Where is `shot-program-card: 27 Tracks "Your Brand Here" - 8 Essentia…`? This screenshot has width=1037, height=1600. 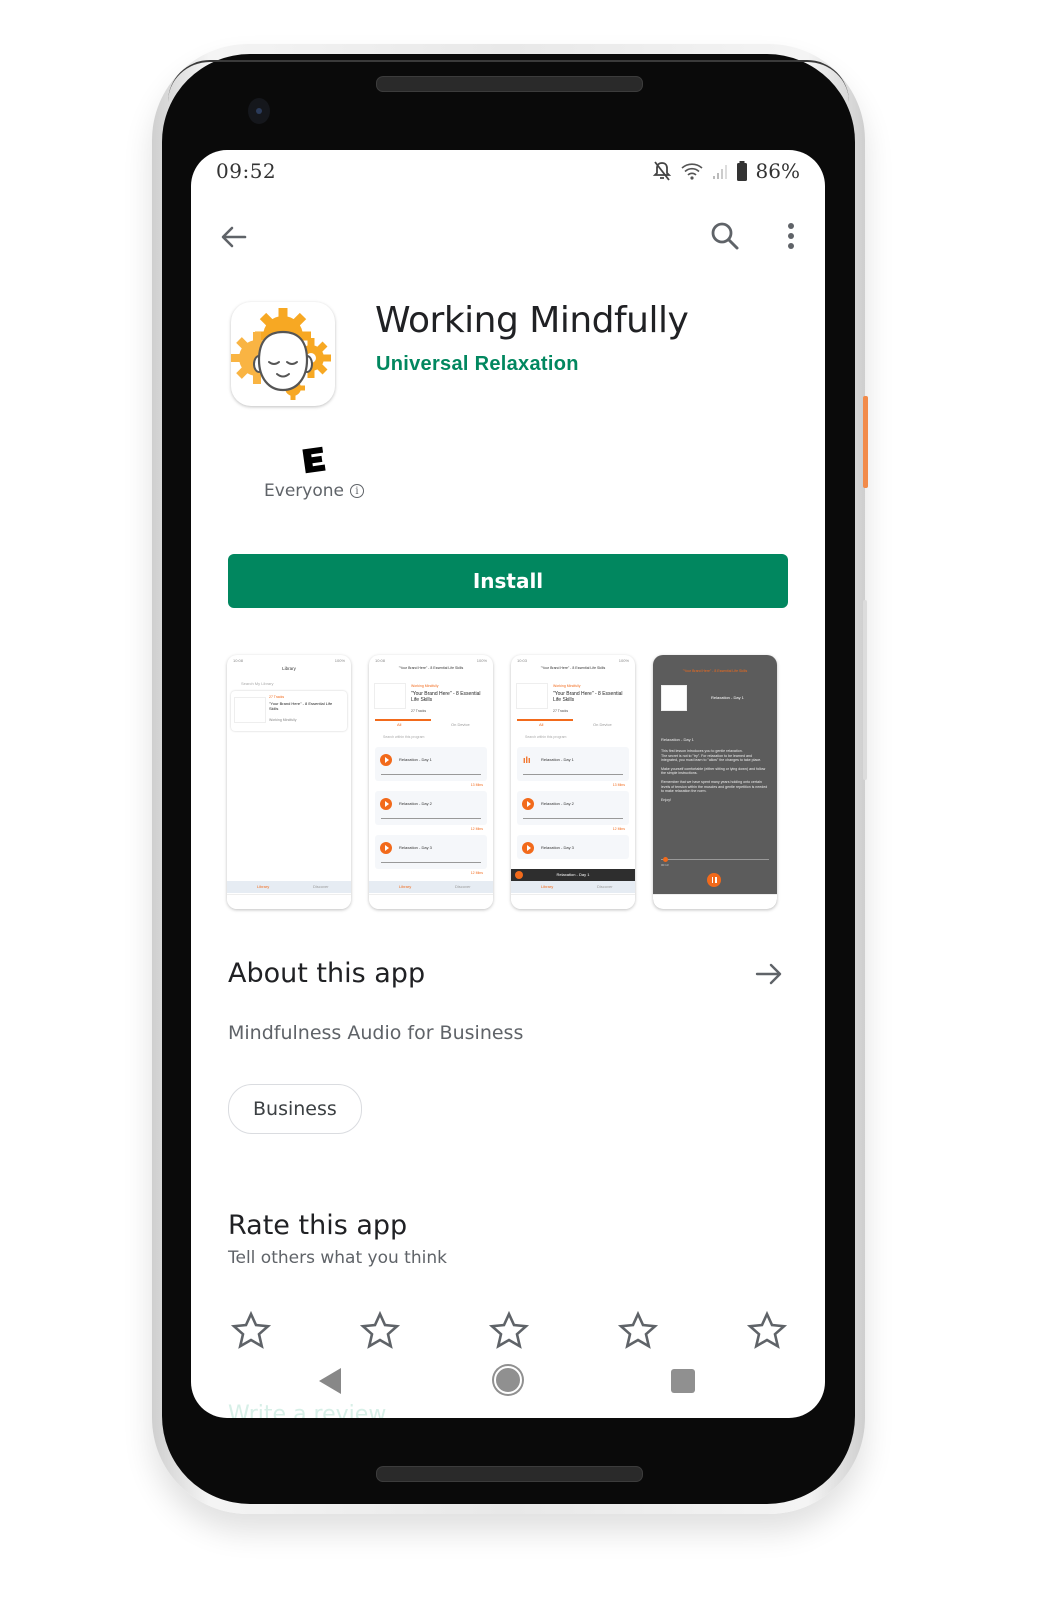
shot-program-card: 27 Tracks "Your Brand Here" - 8 Essentia… is located at coordinates (289, 711).